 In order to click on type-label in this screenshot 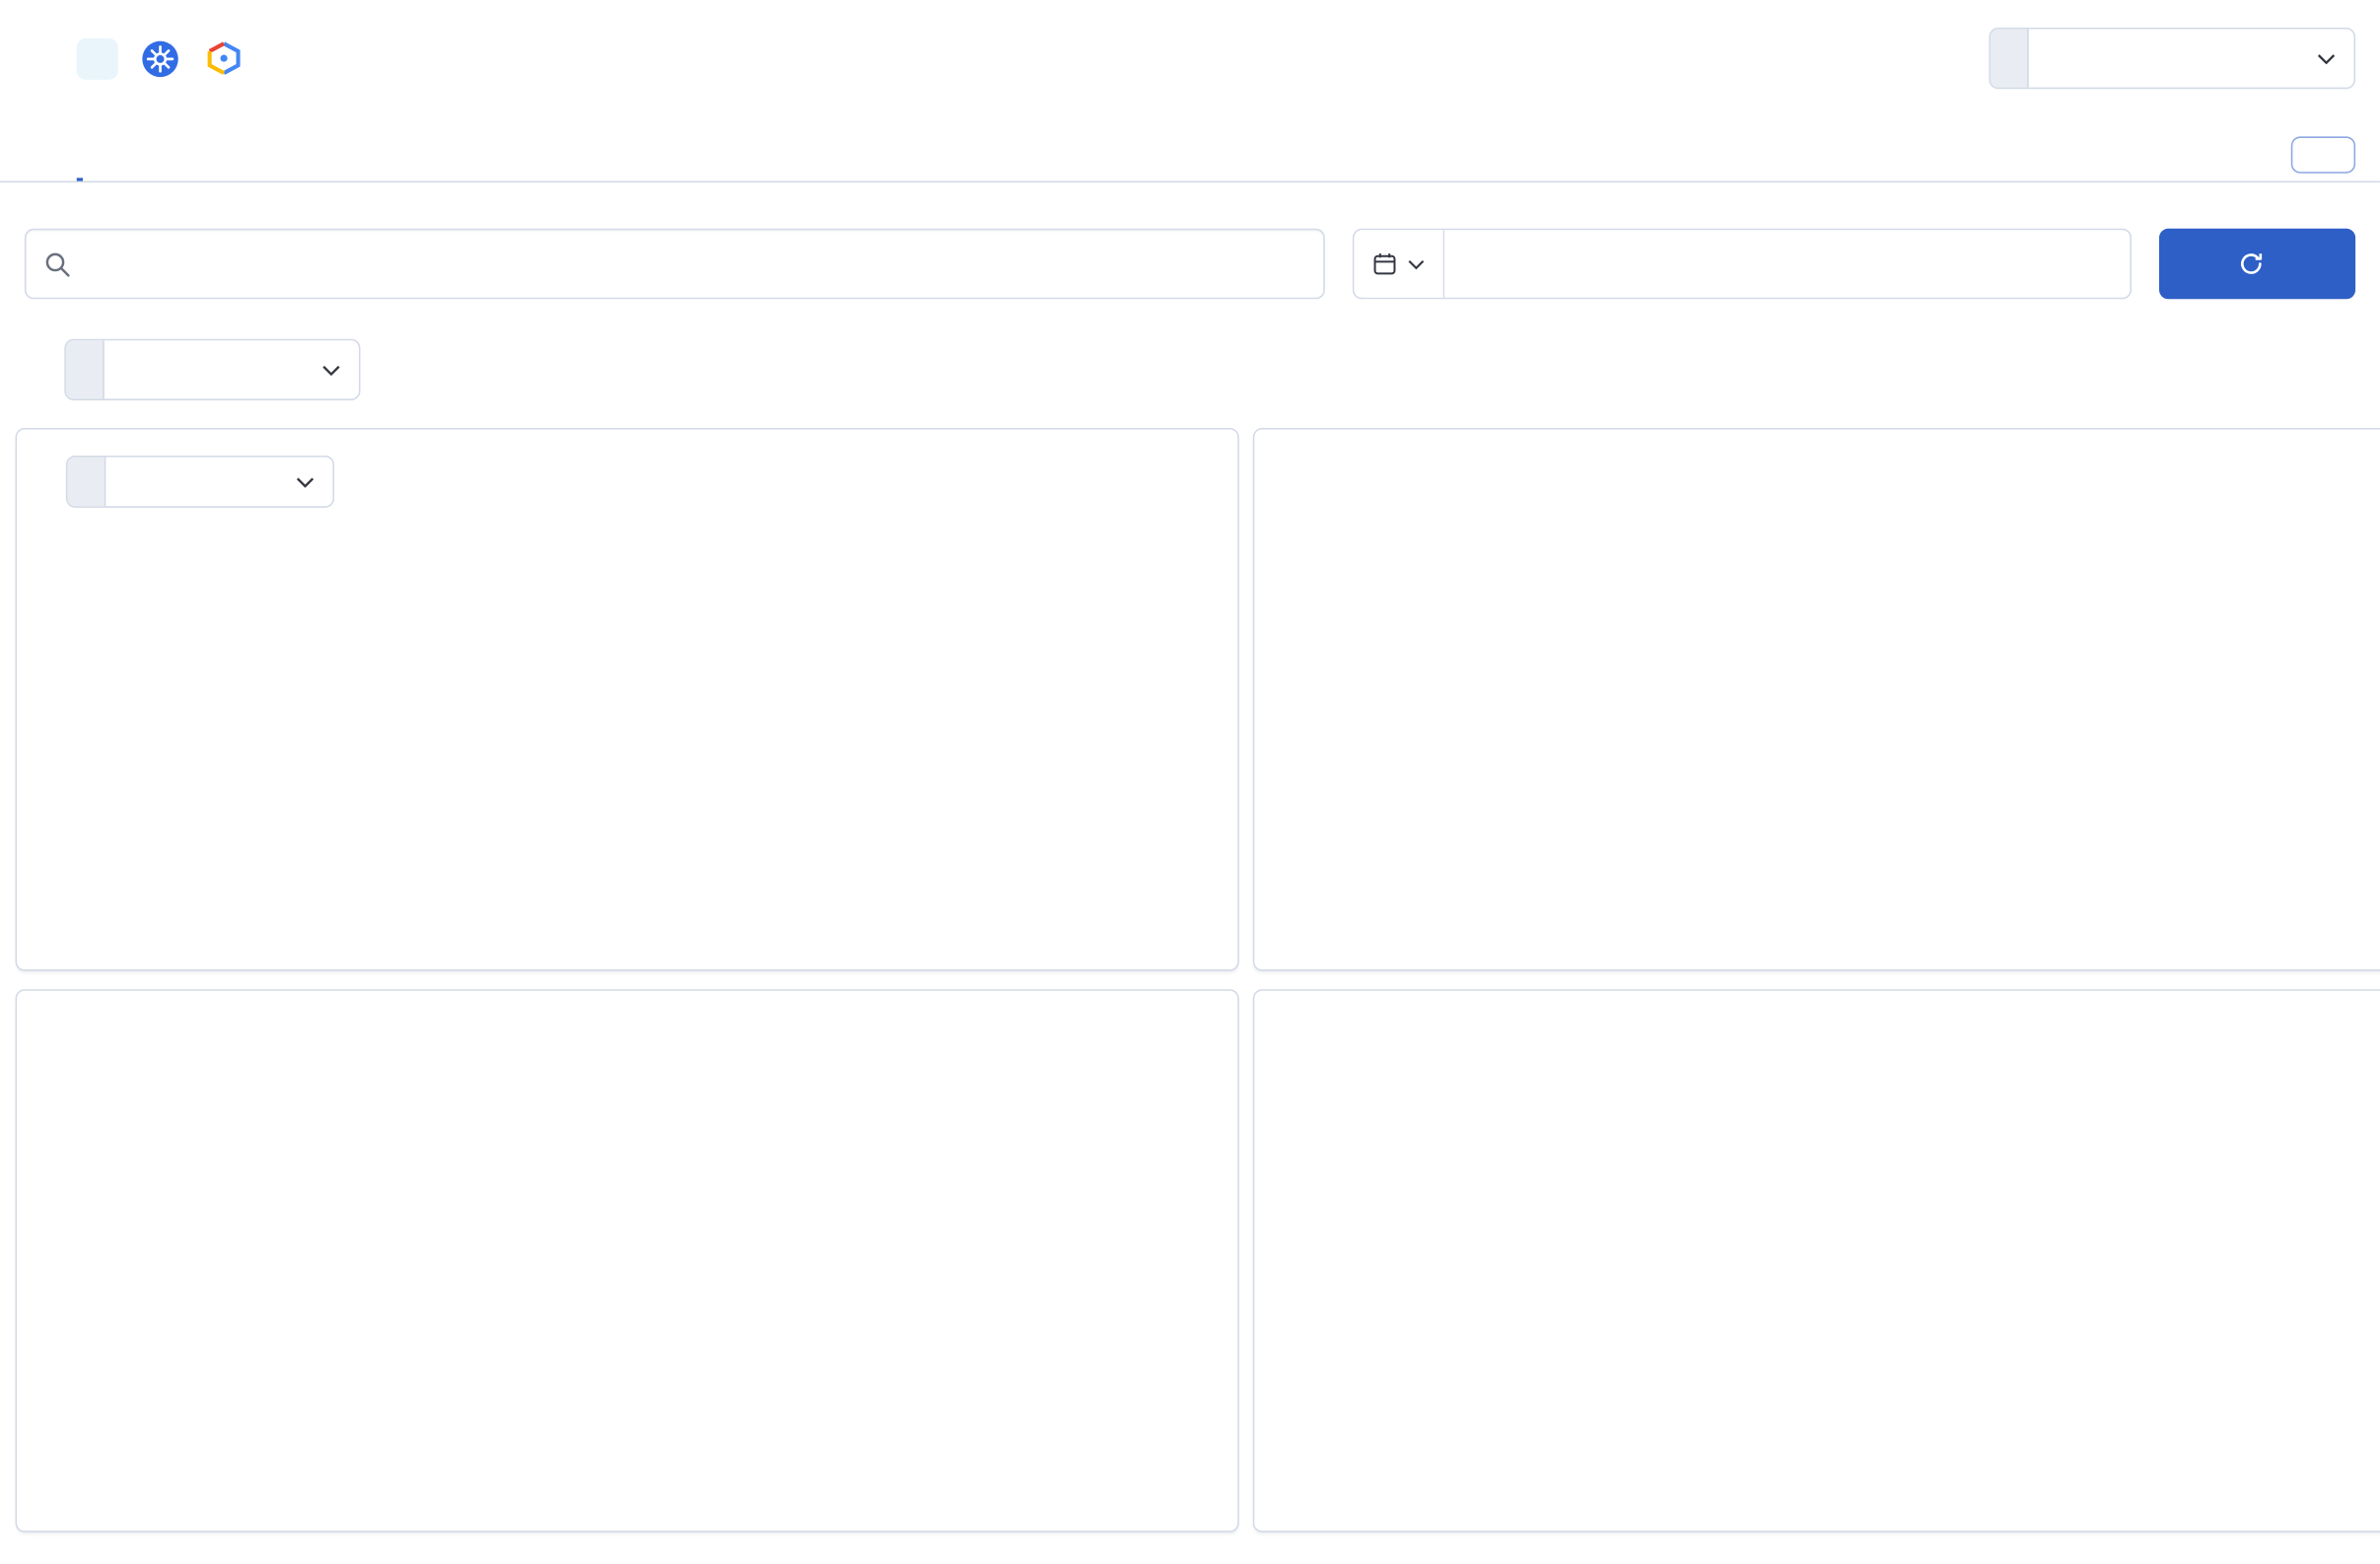, I will do `click(85, 370)`.